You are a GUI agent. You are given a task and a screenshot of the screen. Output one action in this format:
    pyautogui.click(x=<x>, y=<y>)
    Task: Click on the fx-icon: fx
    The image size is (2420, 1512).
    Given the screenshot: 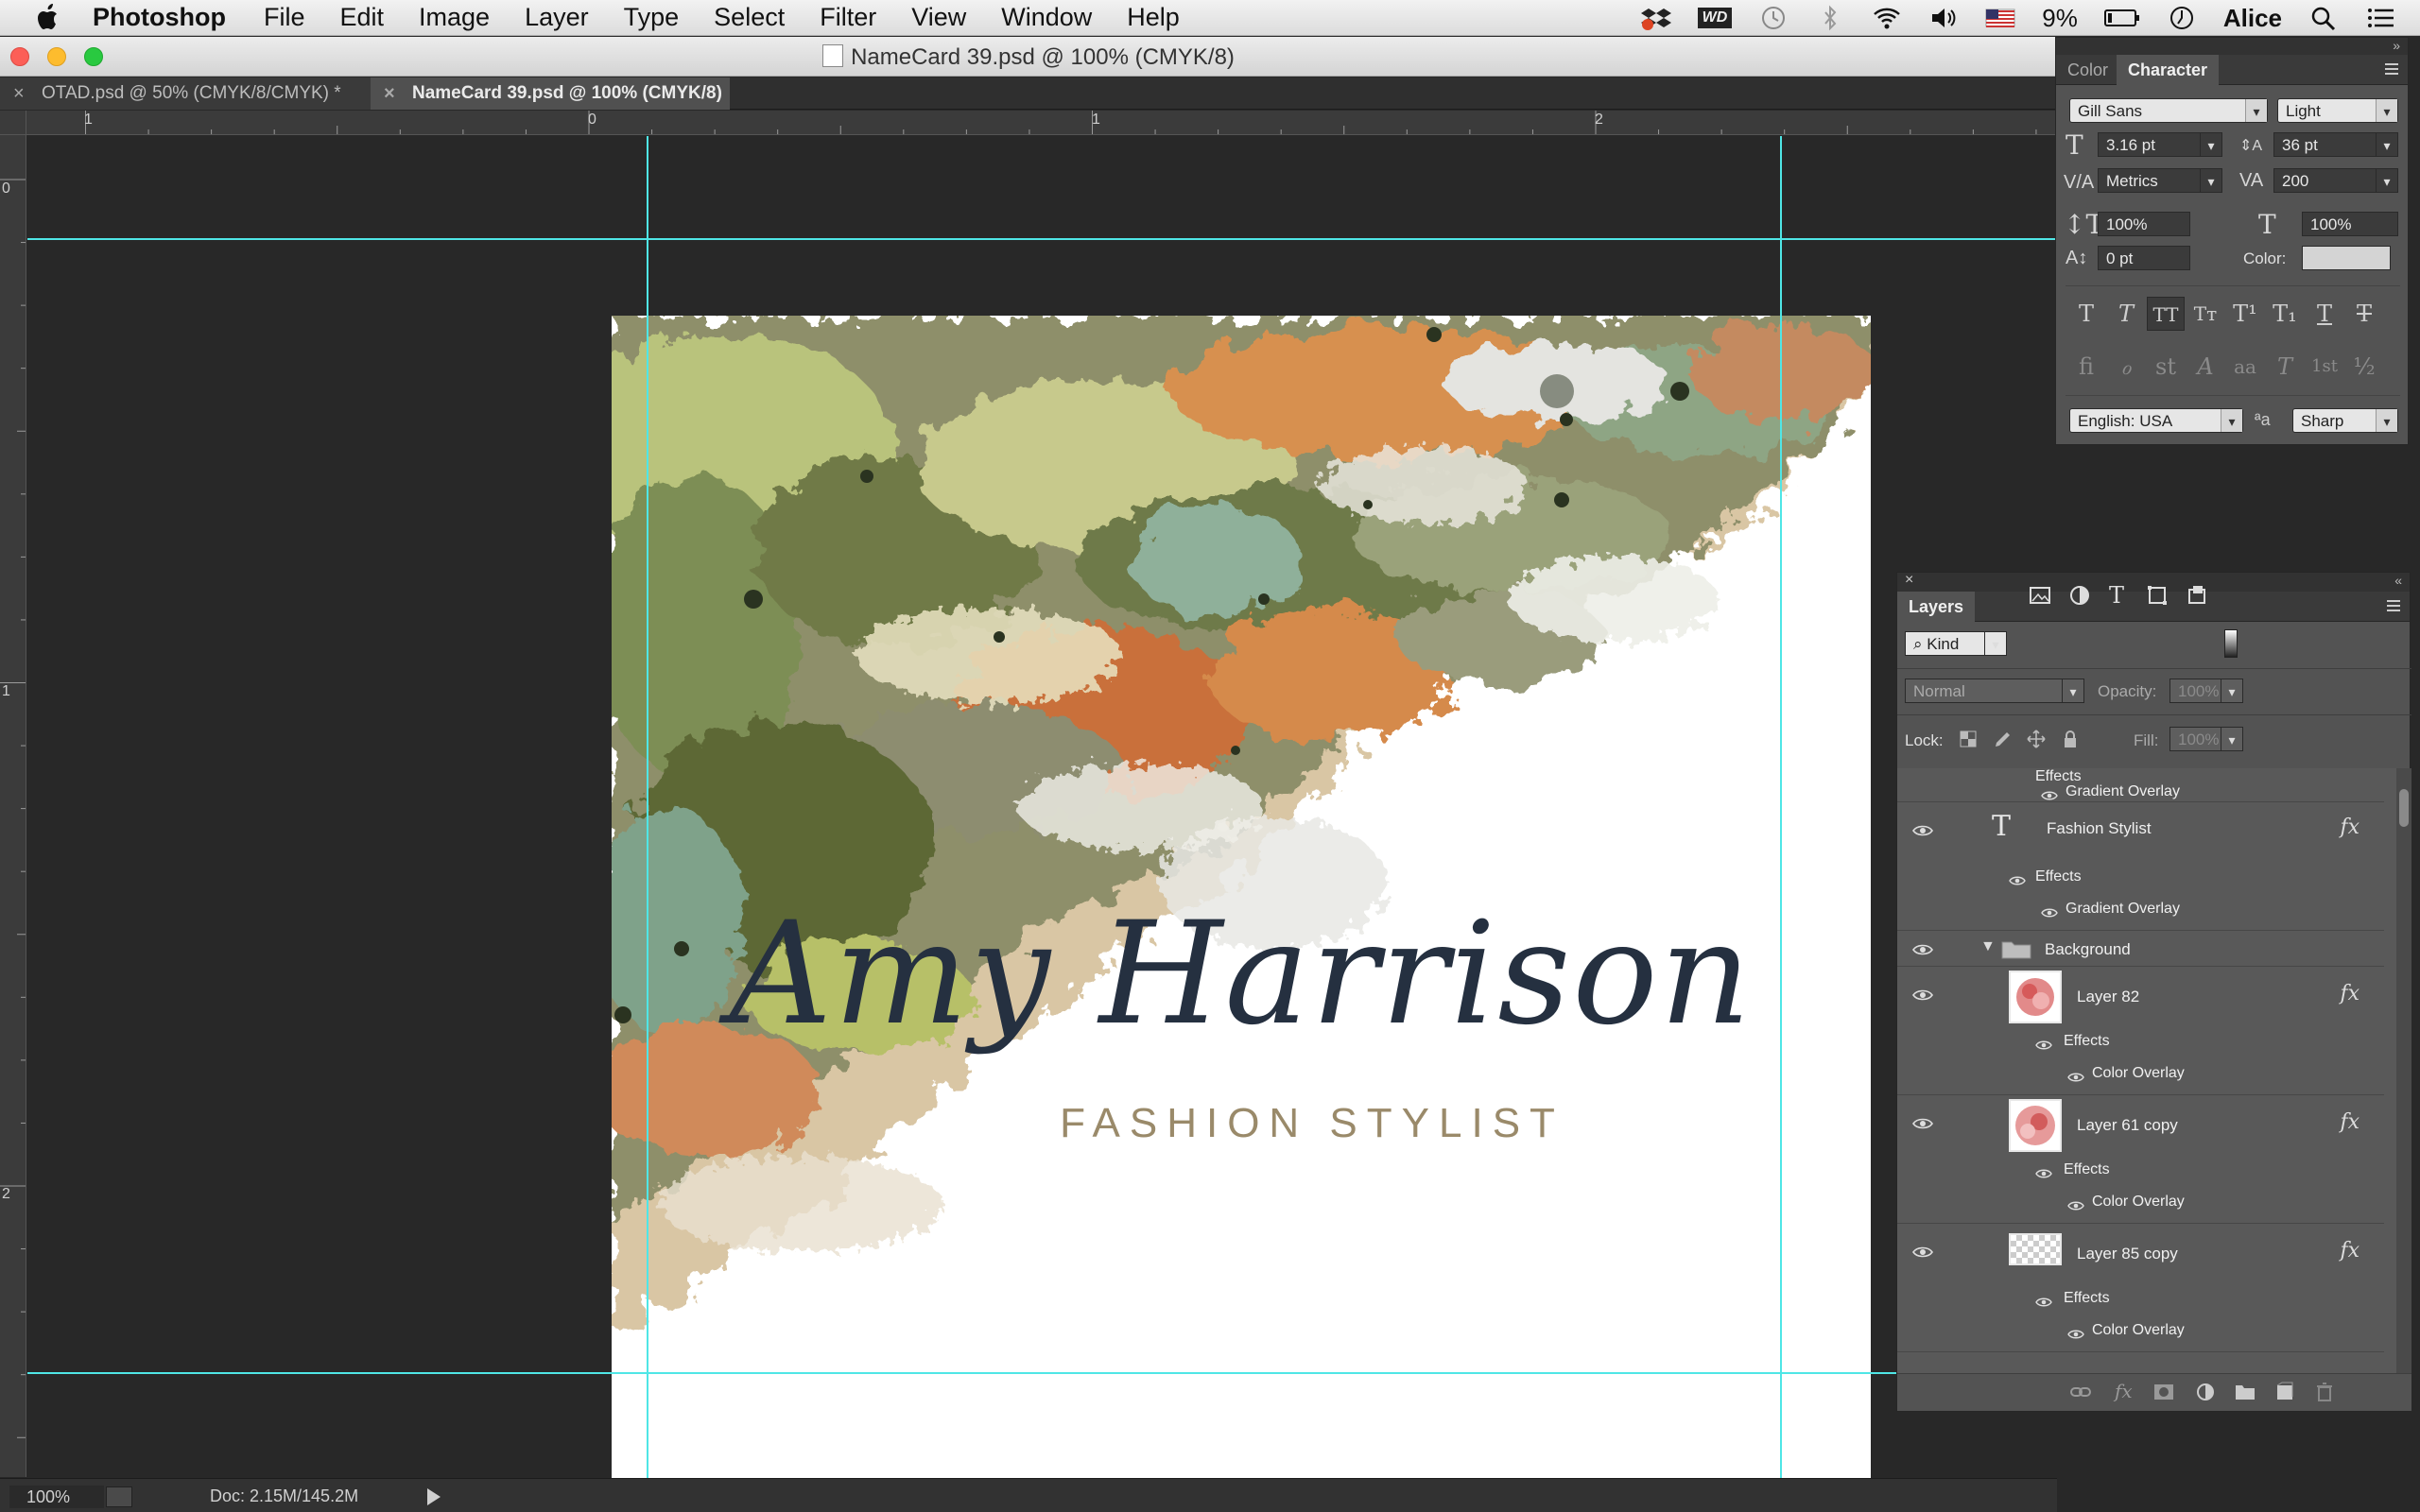 What is the action you would take?
    pyautogui.click(x=2350, y=1122)
    